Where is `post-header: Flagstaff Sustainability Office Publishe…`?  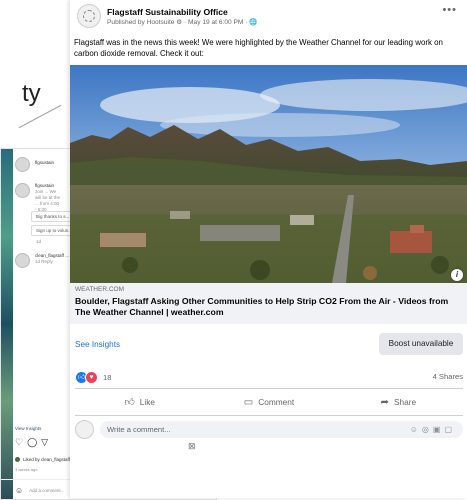
post-header: Flagstaff Sustainability Office Publishe… is located at coordinates (167, 16).